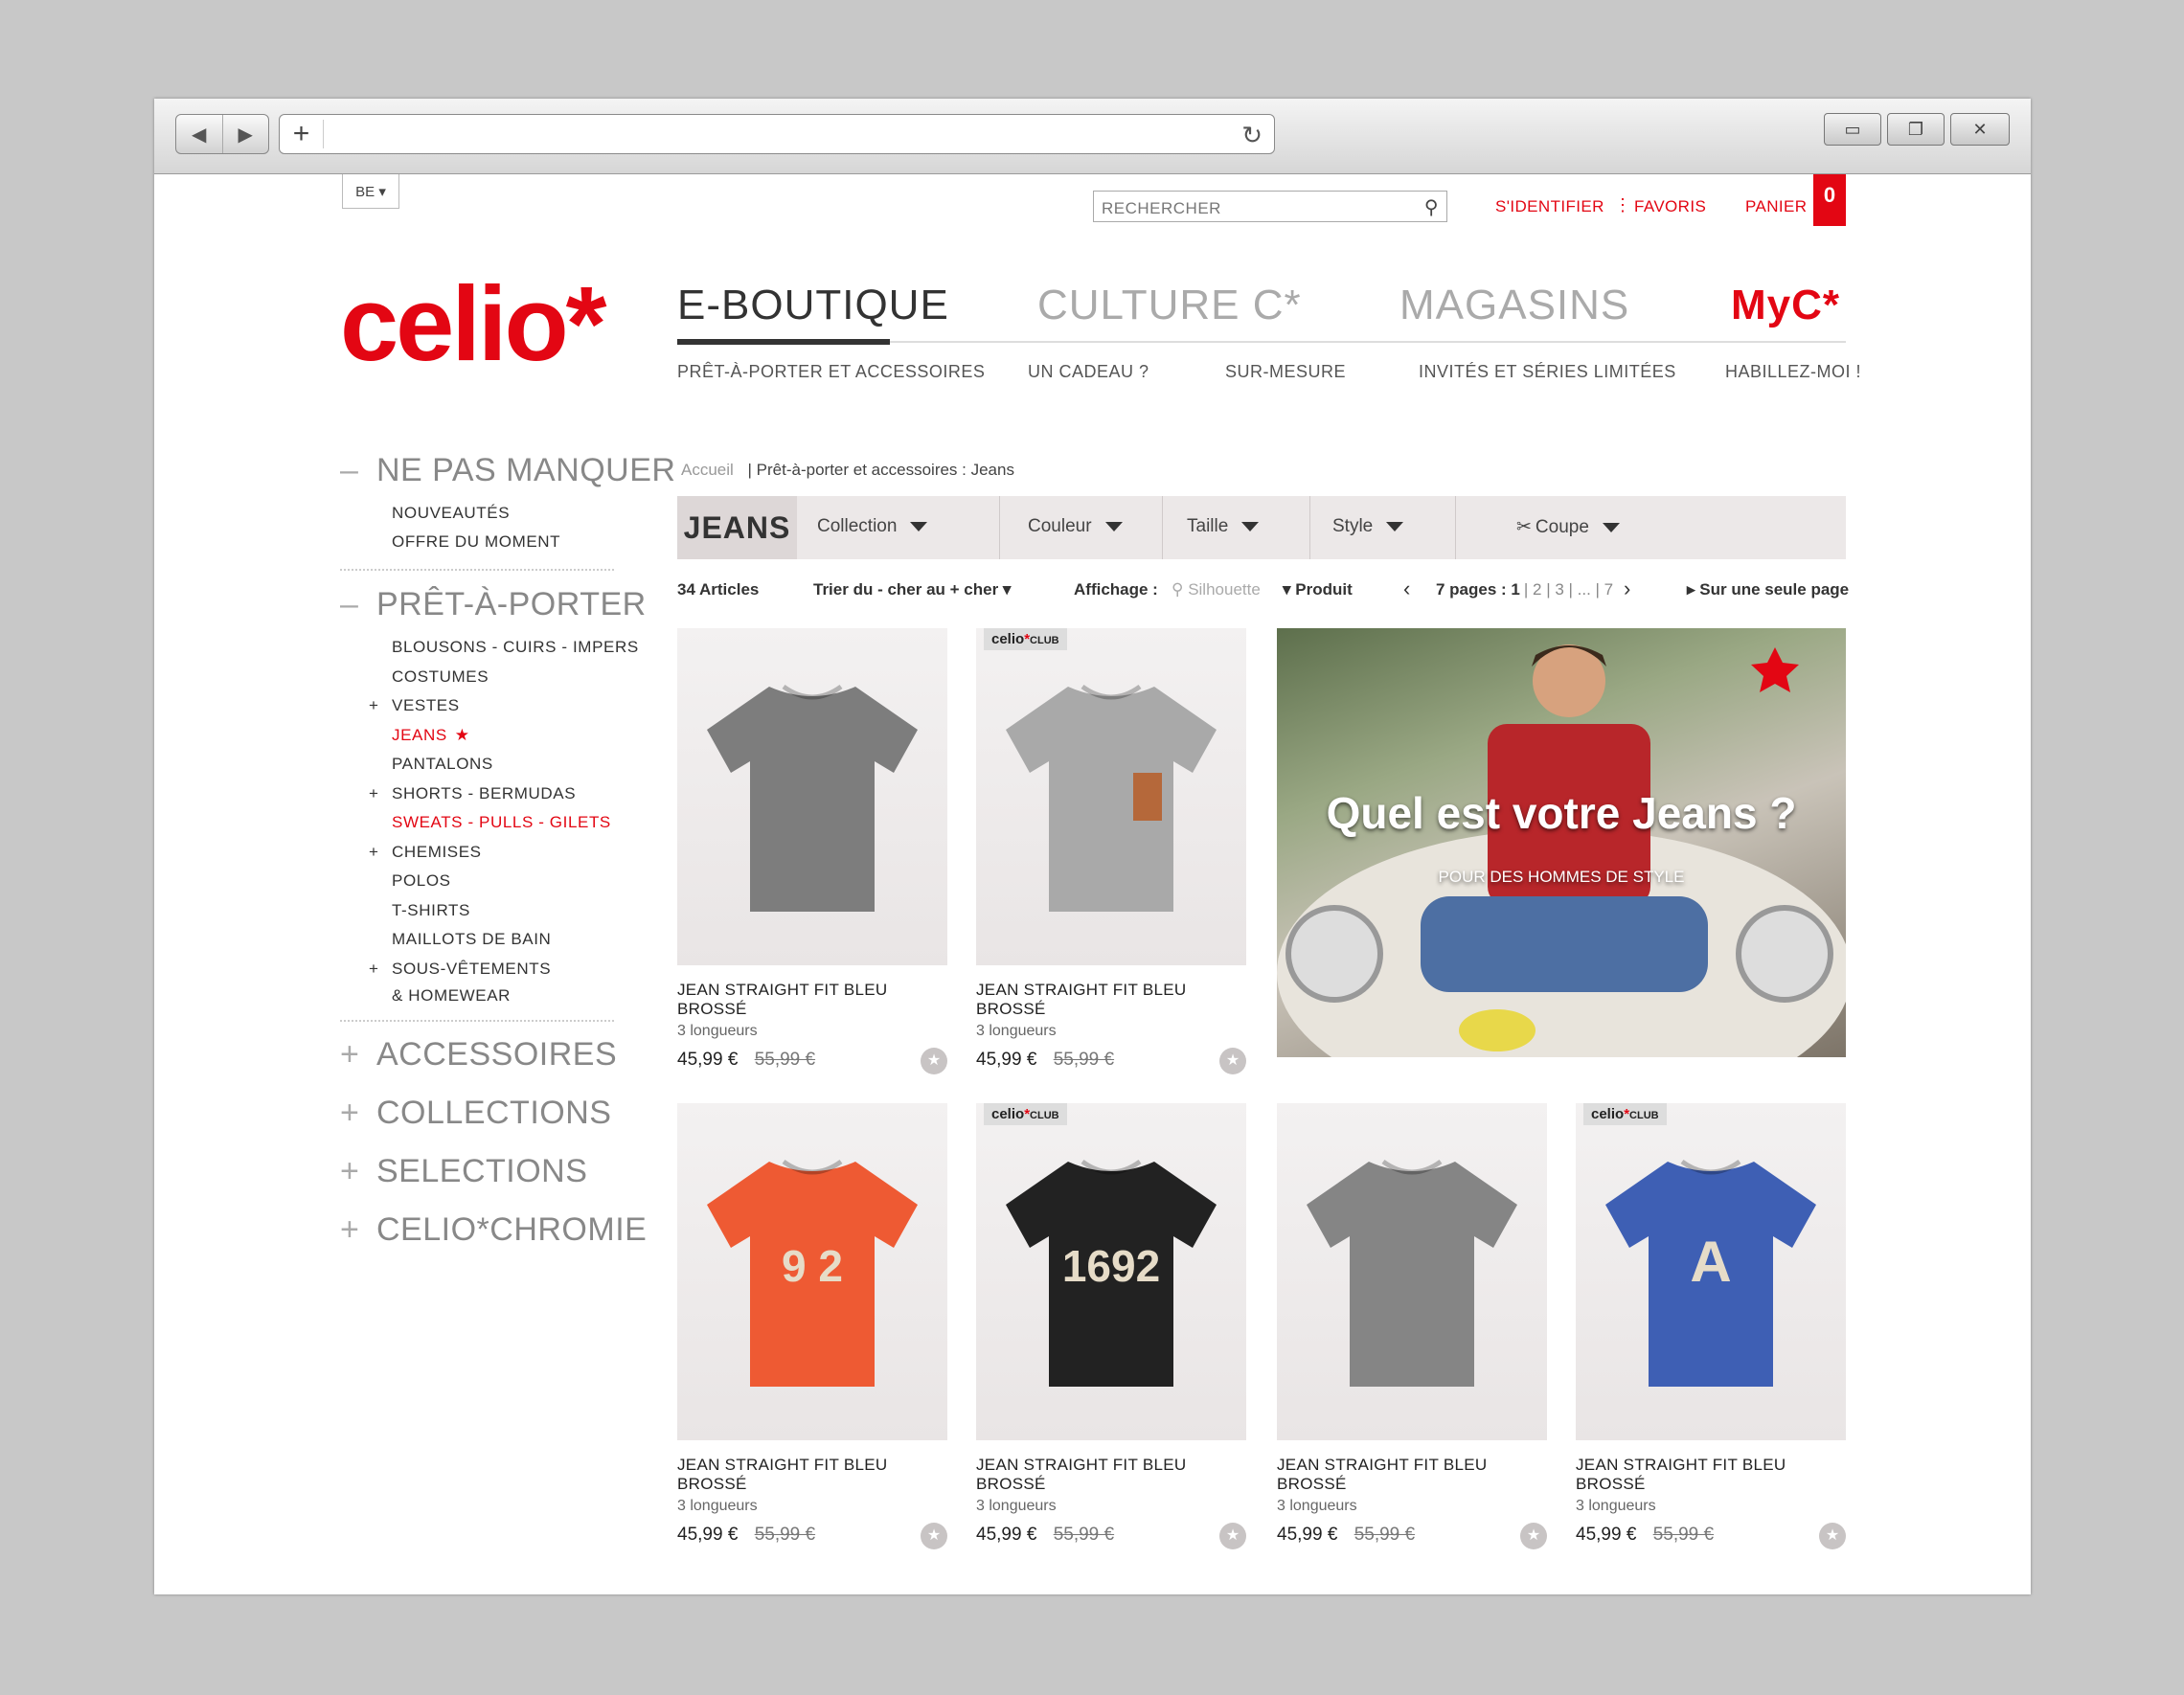 The width and height of the screenshot is (2184, 1695). Describe the element at coordinates (1625, 1114) in the screenshot. I see `club-badge: celio*CLUB` at that location.